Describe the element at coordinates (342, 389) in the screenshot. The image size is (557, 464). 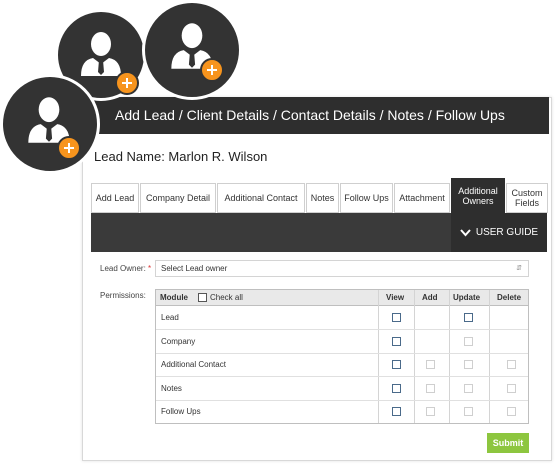
I see `table-row: Notes` at that location.